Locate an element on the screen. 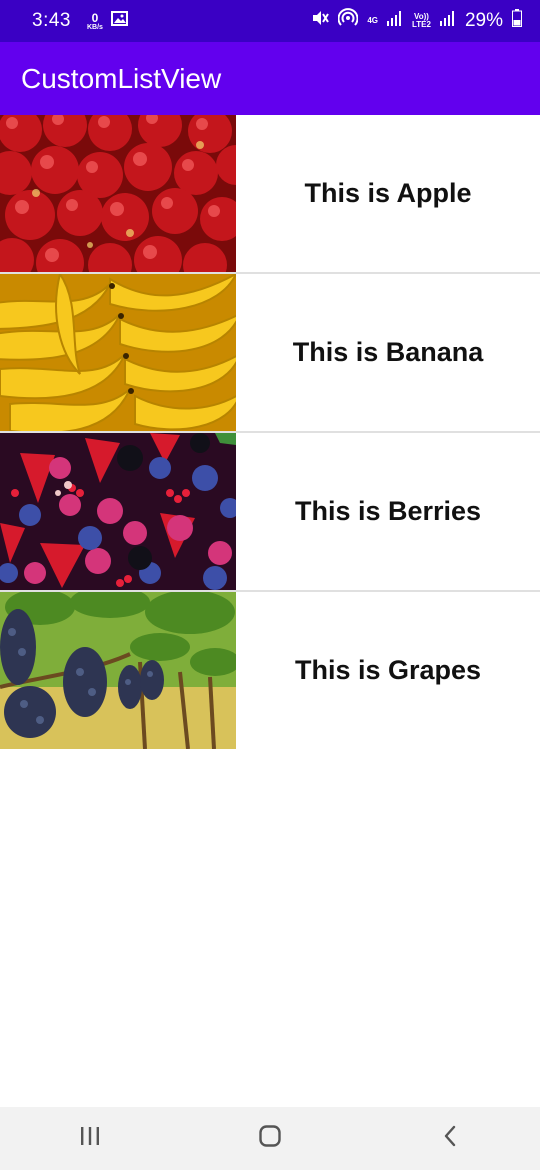 The width and height of the screenshot is (540, 1170). recents-button is located at coordinates (90, 1139).